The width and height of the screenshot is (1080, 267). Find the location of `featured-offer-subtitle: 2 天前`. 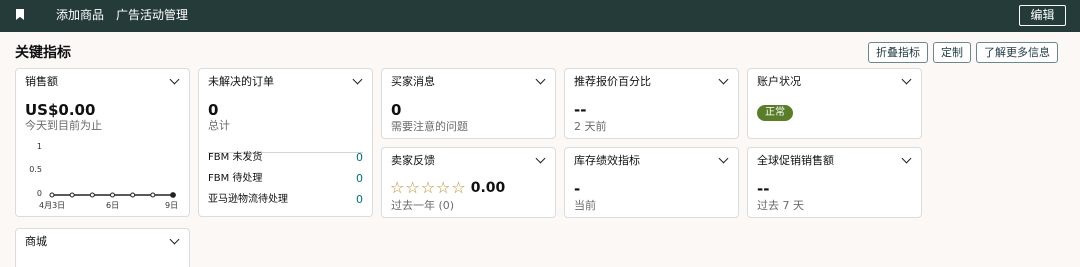

featured-offer-subtitle: 2 天前 is located at coordinates (590, 126).